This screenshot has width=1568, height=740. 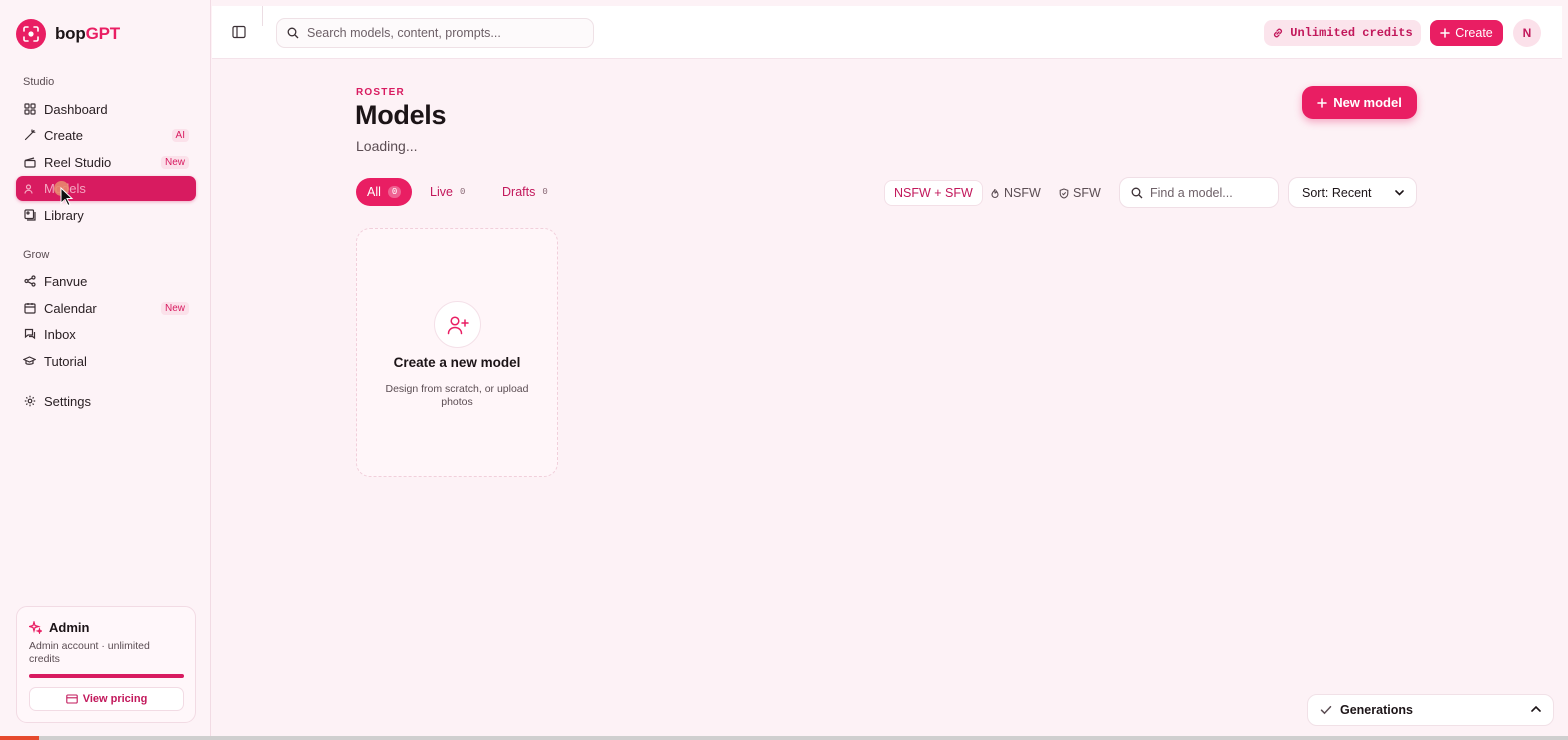 What do you see at coordinates (36, 255) in the screenshot?
I see `section-label-grow: Grow` at bounding box center [36, 255].